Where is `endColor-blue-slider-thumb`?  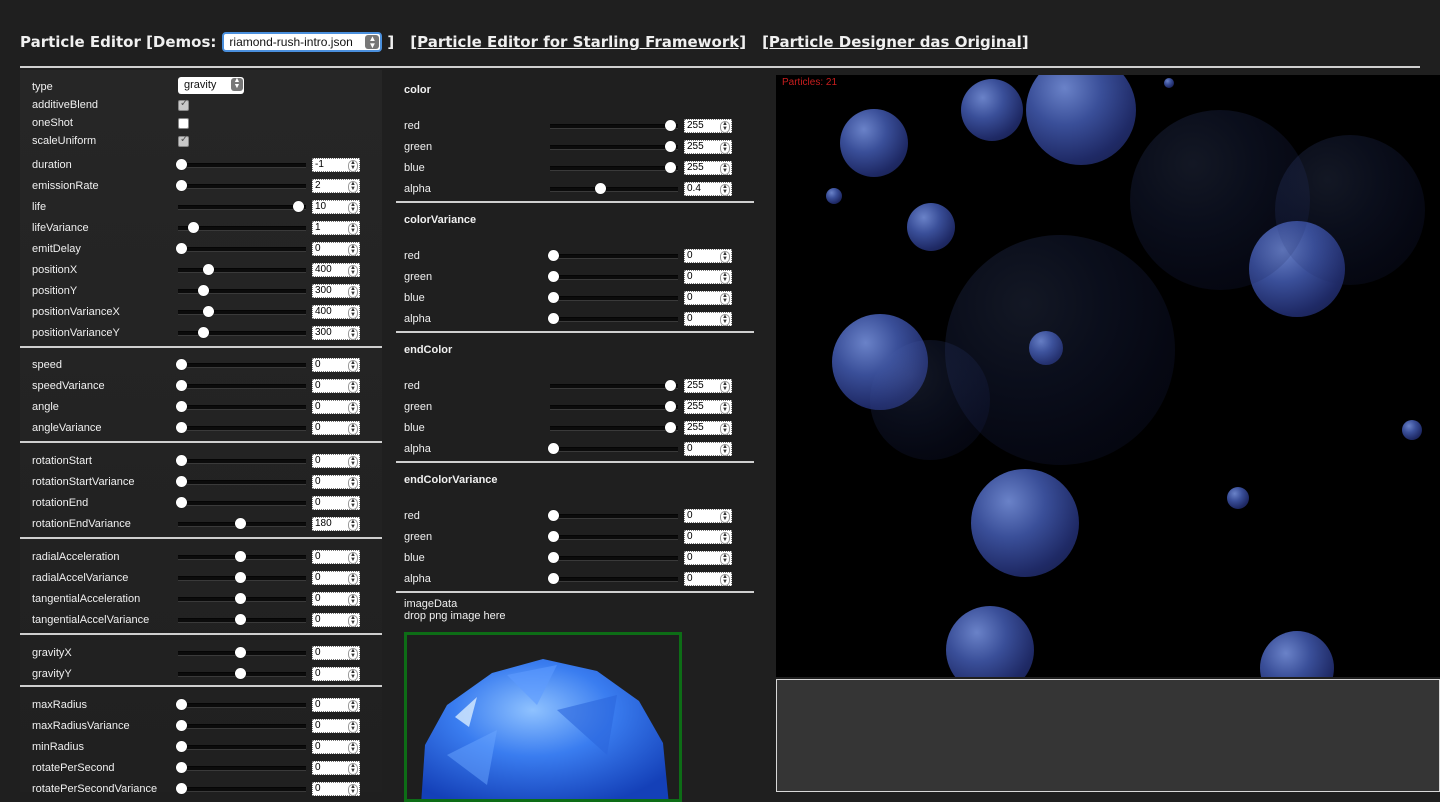
endColor-blue-slider-thumb is located at coordinates (670, 427).